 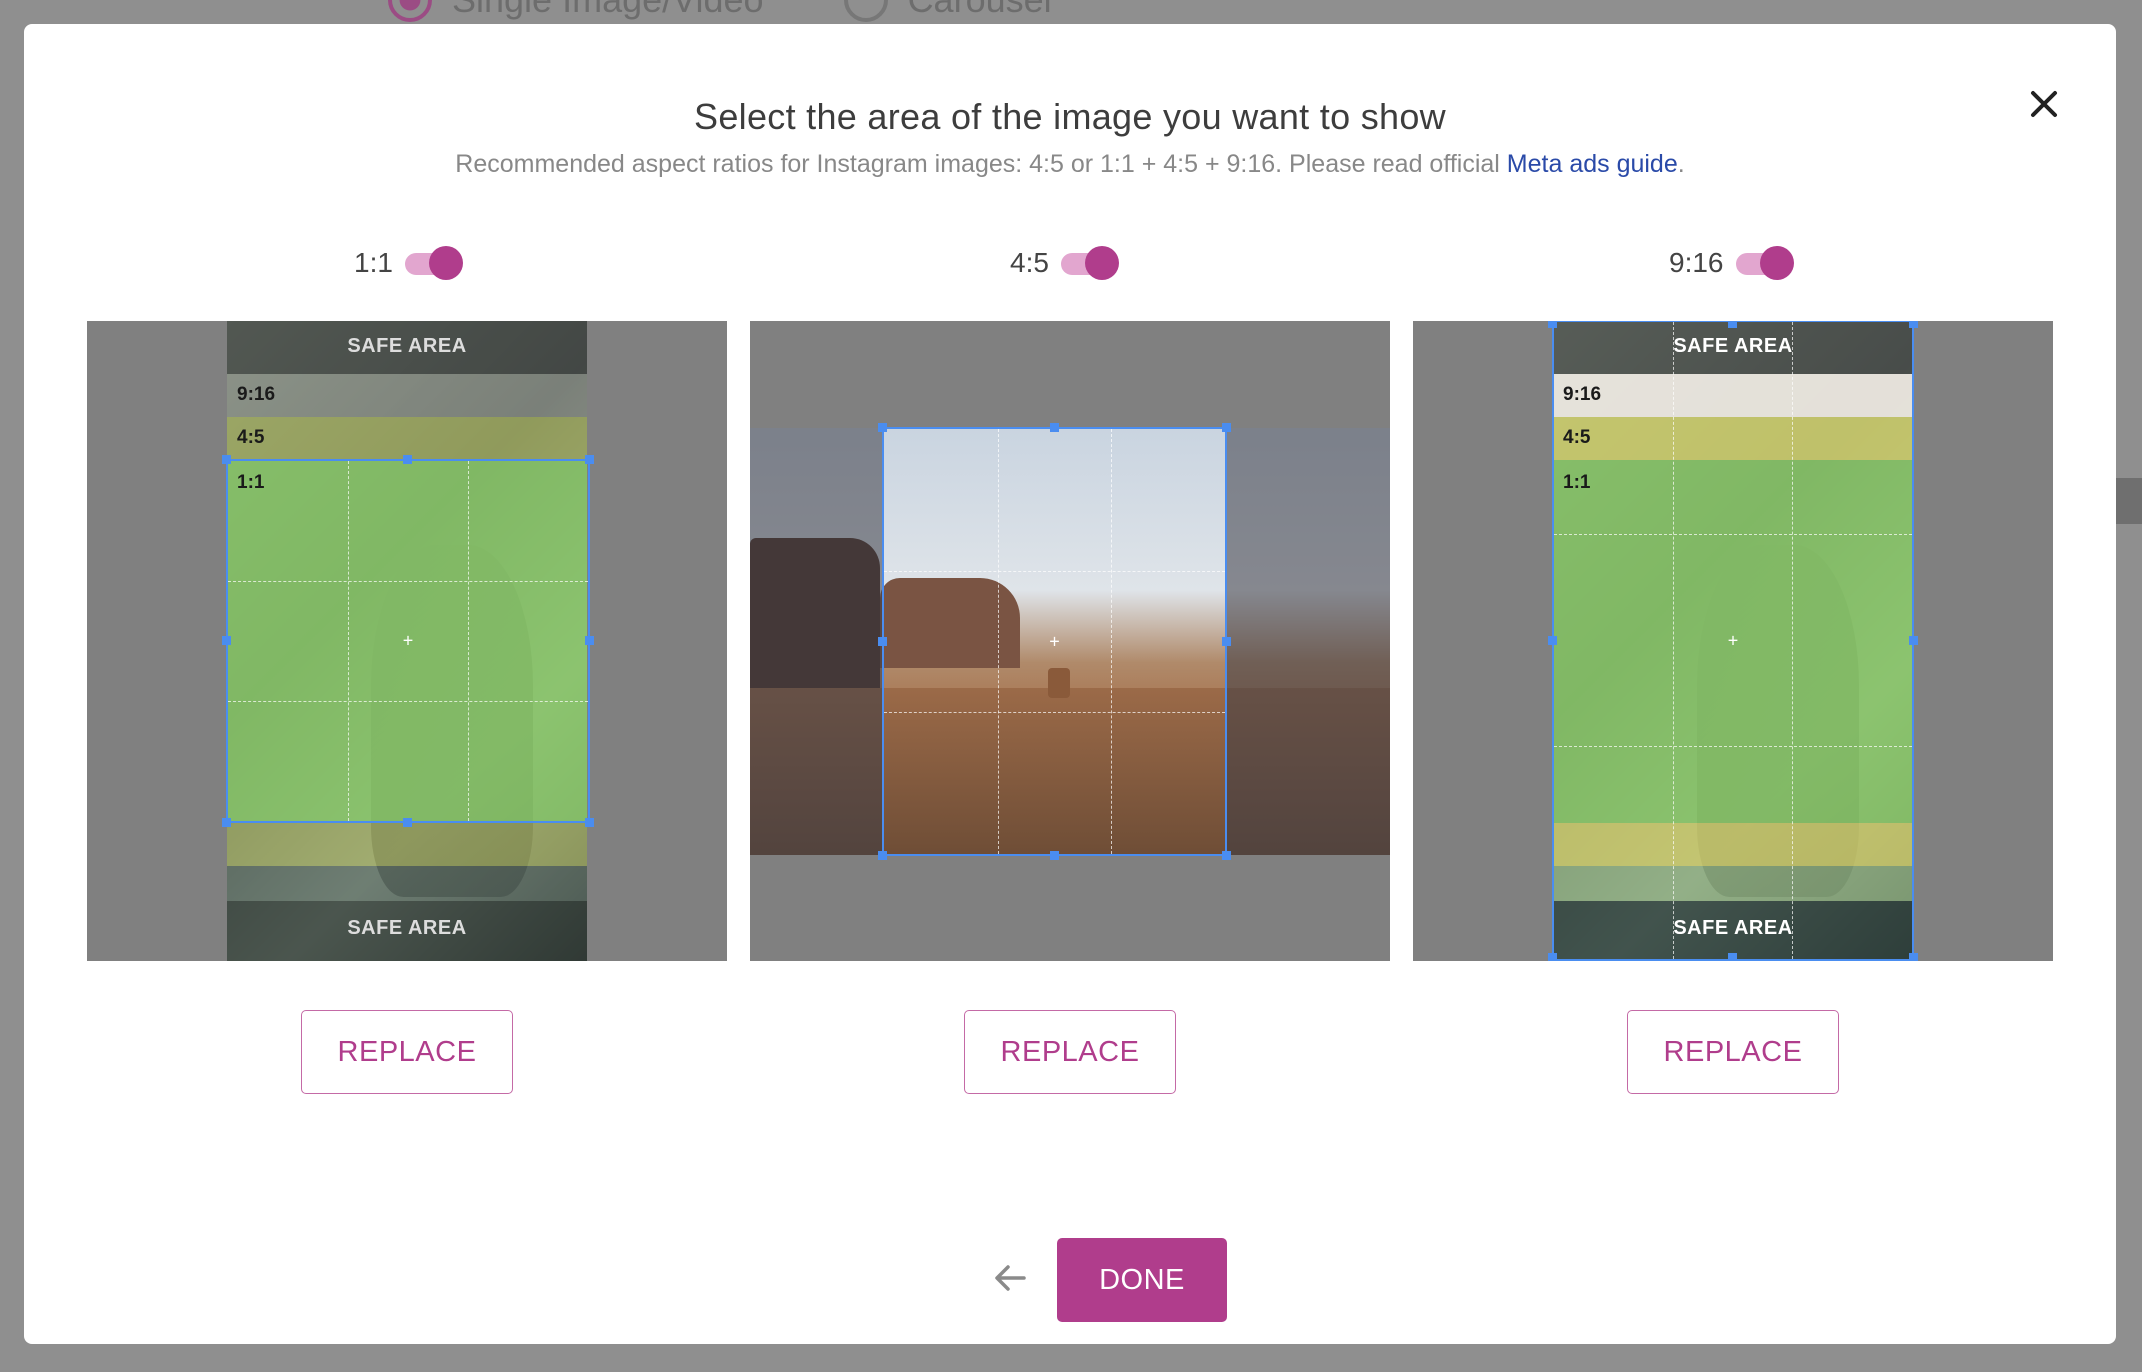 I want to click on background-radio-row: Single Image/Video Carousel, so click(x=720, y=11).